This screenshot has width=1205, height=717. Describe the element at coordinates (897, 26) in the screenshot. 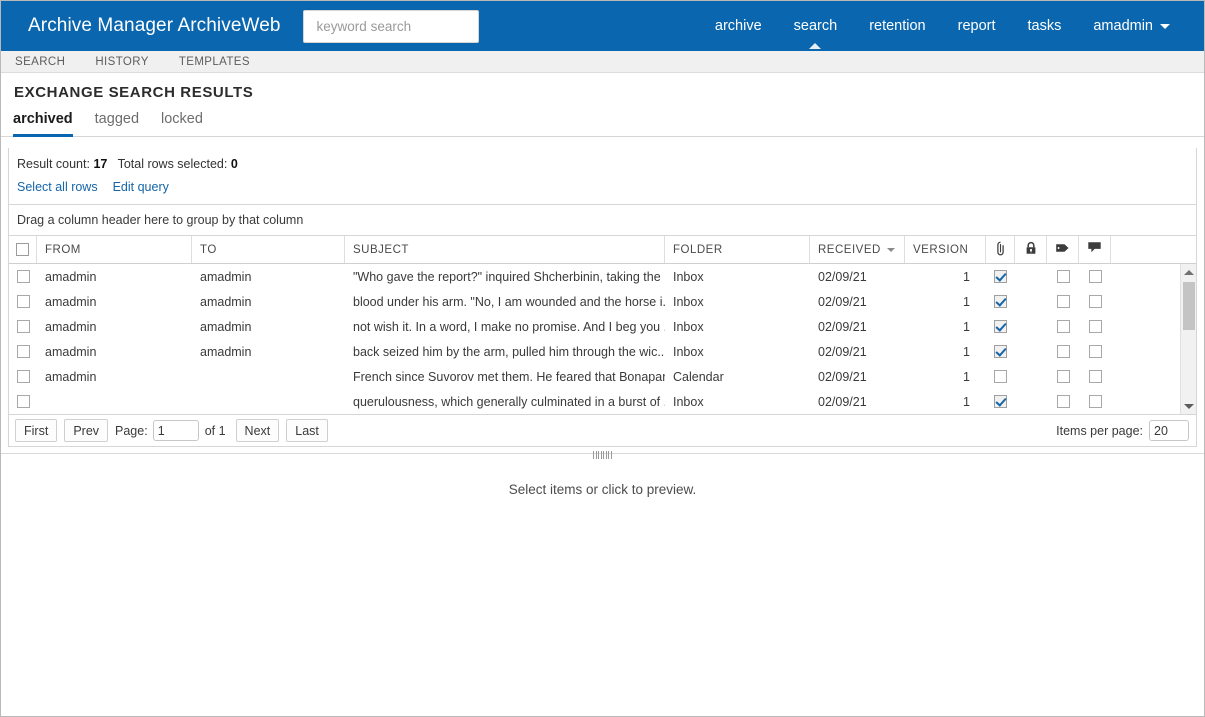

I see `nav-item-retention: retention` at that location.